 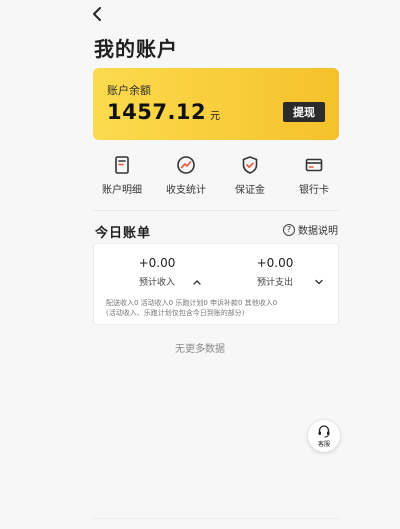 I want to click on balance-amount-row: 1457.12 元, so click(x=163, y=112).